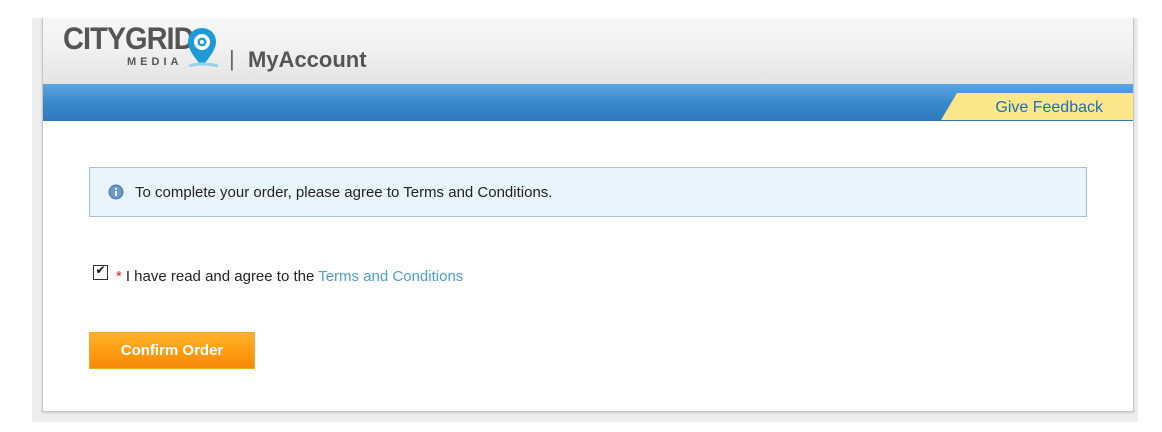 This screenshot has width=1162, height=432. I want to click on terms-link: Terms and Conditions, so click(390, 276).